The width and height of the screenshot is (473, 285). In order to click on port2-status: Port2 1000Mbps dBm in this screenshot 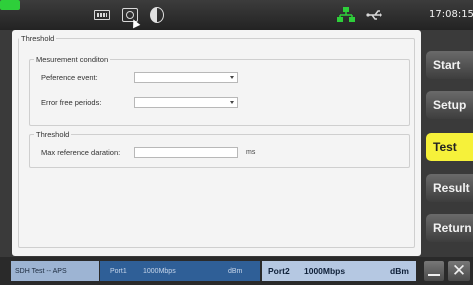, I will do `click(339, 271)`.